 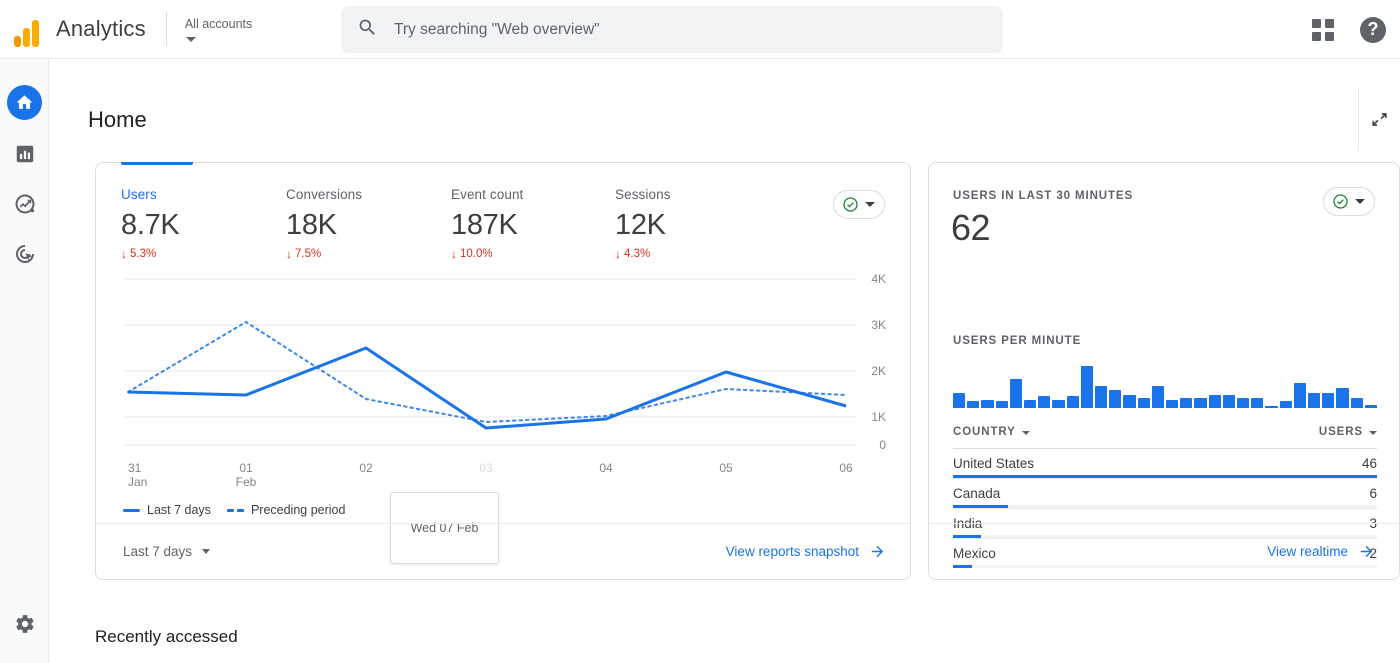 I want to click on column-label: USERS, so click(x=1340, y=432).